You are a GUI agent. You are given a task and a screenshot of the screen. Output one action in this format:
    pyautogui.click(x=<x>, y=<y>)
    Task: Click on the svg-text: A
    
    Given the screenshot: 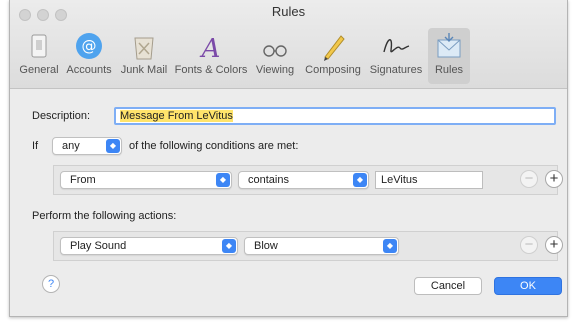 What is the action you would take?
    pyautogui.click(x=210, y=48)
    